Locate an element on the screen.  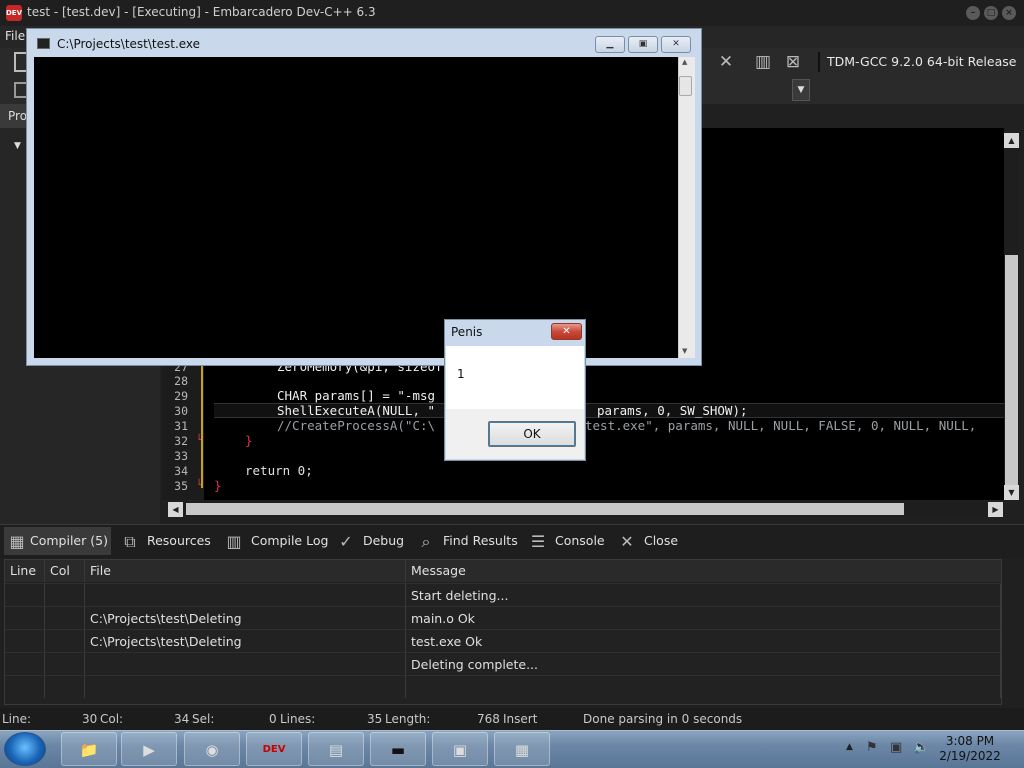
status-sel-label: Sel: is located at coordinates (203, 719).